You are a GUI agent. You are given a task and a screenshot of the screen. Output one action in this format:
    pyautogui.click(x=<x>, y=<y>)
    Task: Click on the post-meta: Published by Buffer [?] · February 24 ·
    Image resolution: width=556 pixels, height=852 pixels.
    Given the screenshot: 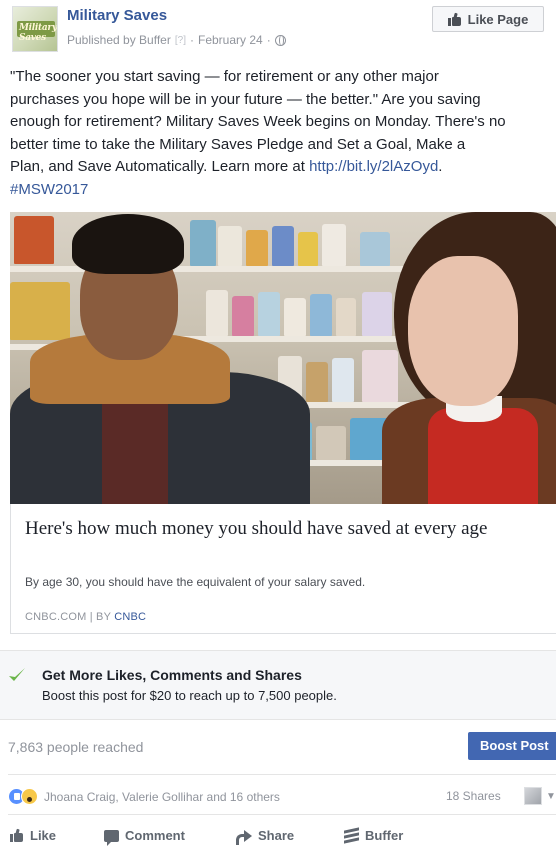 What is the action you would take?
    pyautogui.click(x=176, y=40)
    